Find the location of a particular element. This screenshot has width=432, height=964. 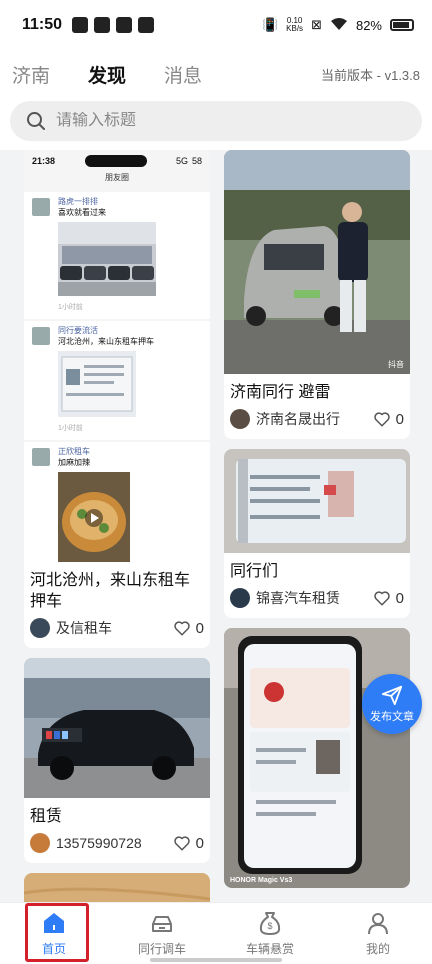

post-card: 抖音 济南同行 避雷 济南名晟出行 0 is located at coordinates (317, 294).